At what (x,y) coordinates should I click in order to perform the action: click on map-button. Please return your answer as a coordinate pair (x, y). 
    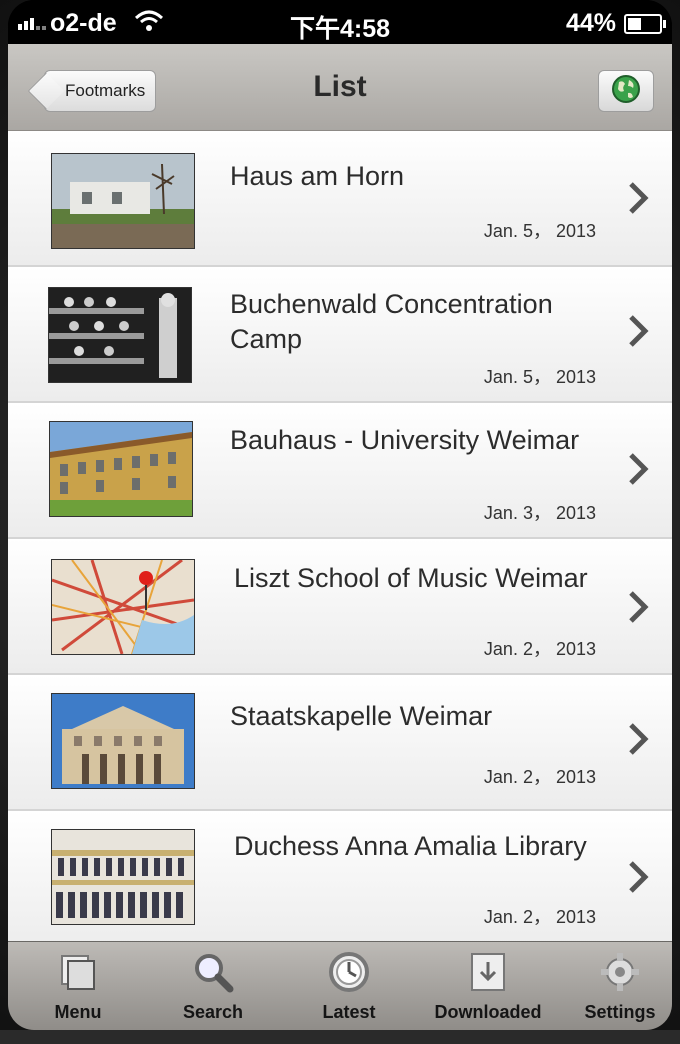
    Looking at the image, I should click on (626, 91).